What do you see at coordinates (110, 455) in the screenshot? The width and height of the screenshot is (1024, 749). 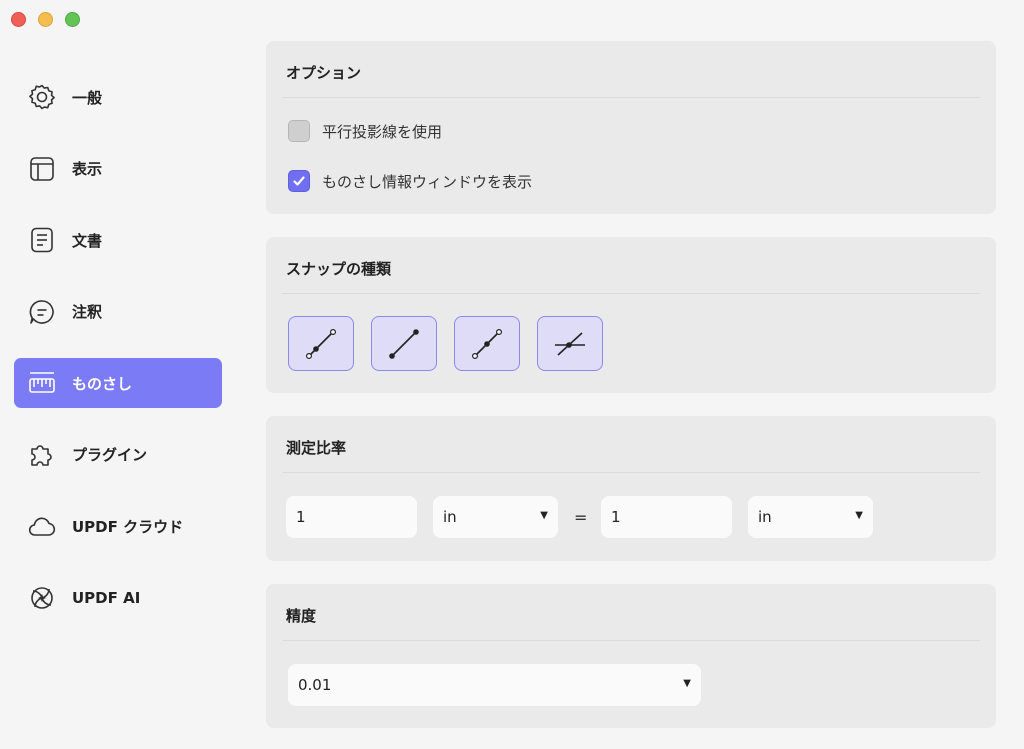 I see `sidebar-item-label: プラグイン` at bounding box center [110, 455].